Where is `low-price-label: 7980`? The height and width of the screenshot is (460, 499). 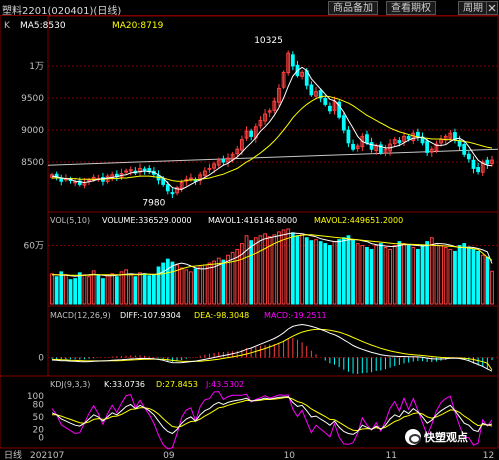
low-price-label: 7980 is located at coordinates (153, 203).